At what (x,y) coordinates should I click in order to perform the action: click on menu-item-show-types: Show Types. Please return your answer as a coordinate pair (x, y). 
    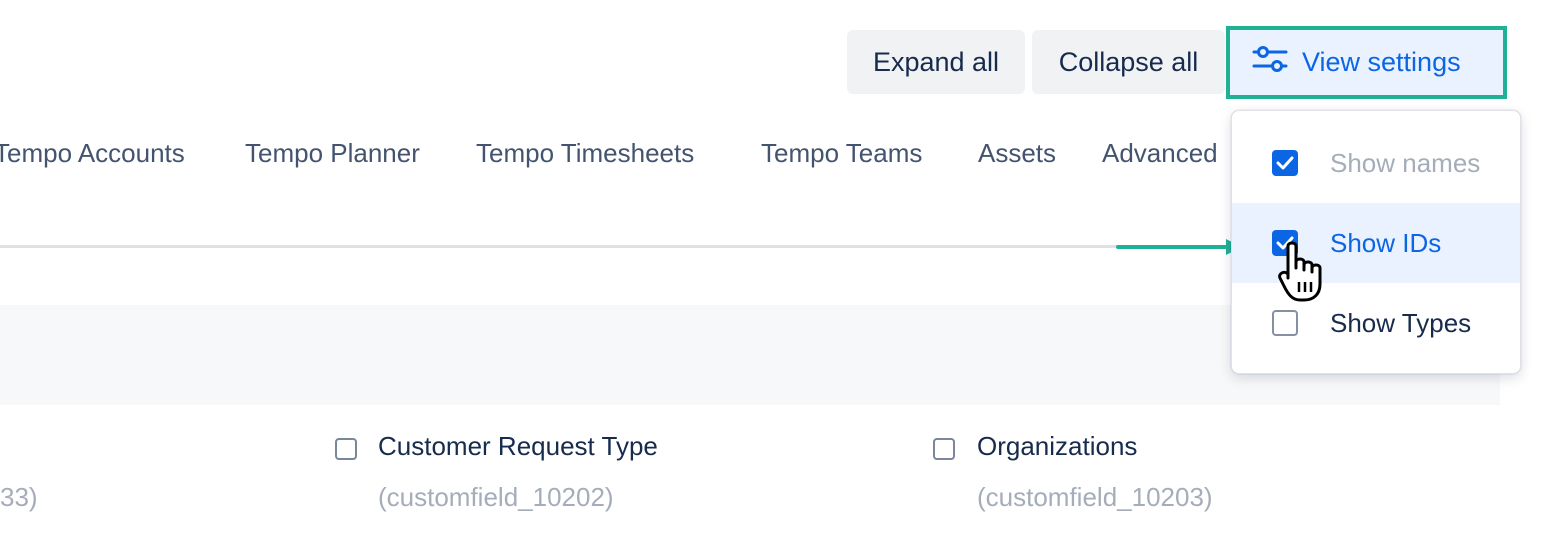
    Looking at the image, I should click on (1376, 323).